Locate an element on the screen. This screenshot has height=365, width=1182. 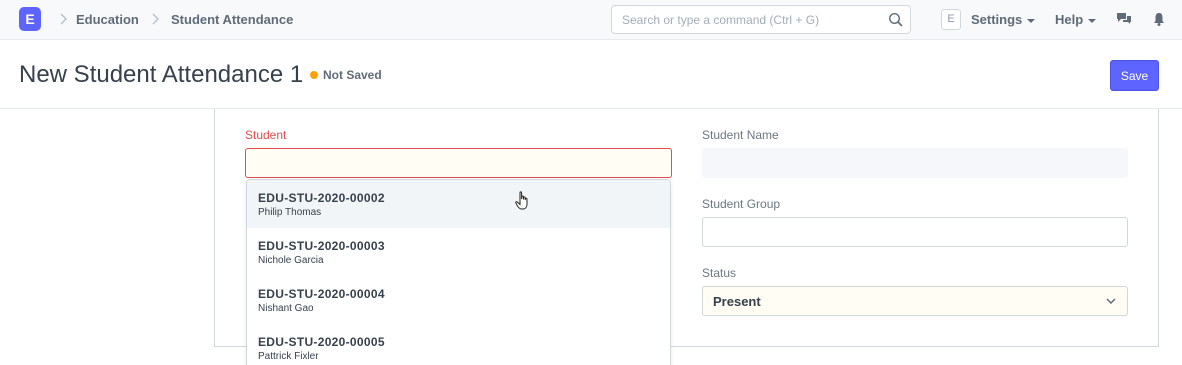
settings-menu: Settings is located at coordinates (1003, 19).